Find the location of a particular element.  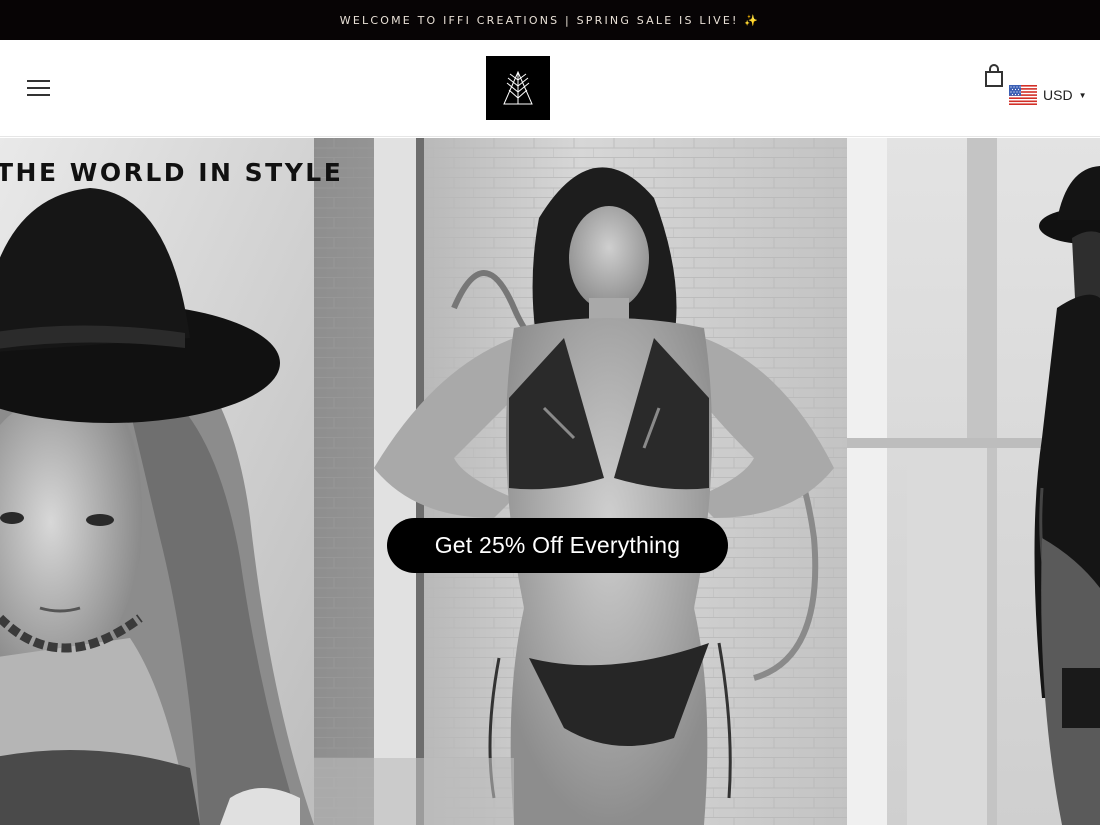

currency-selector: USD ▼ is located at coordinates (1047, 95).